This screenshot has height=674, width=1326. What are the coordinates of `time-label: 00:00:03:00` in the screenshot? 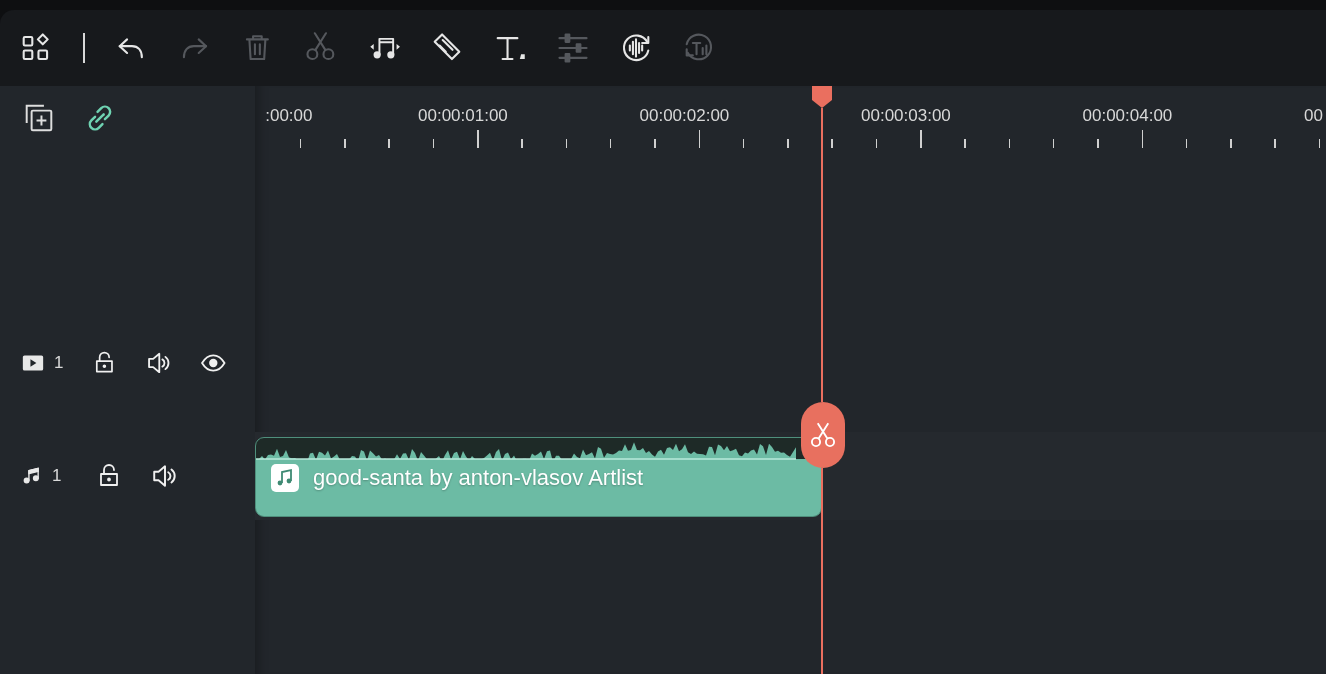 It's located at (906, 116).